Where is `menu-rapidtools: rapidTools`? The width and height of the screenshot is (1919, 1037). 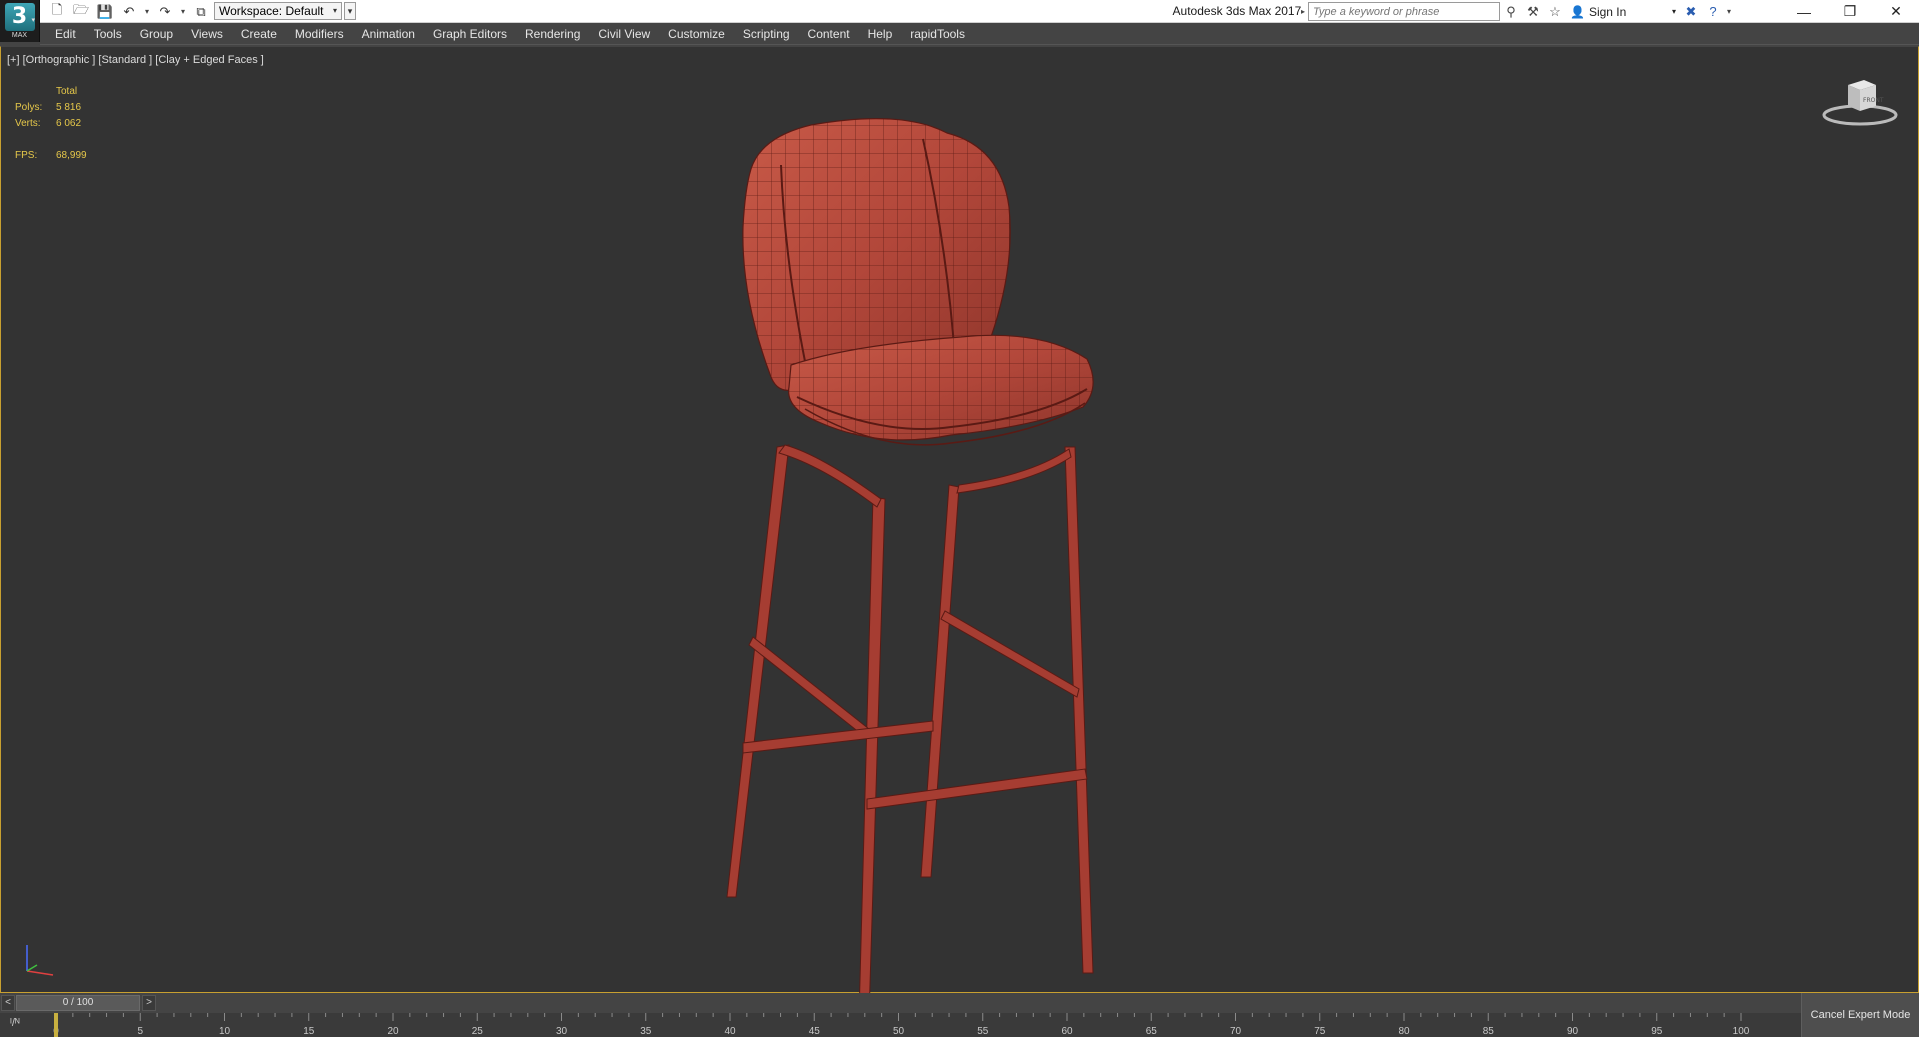
menu-rapidtools: rapidTools is located at coordinates (937, 34).